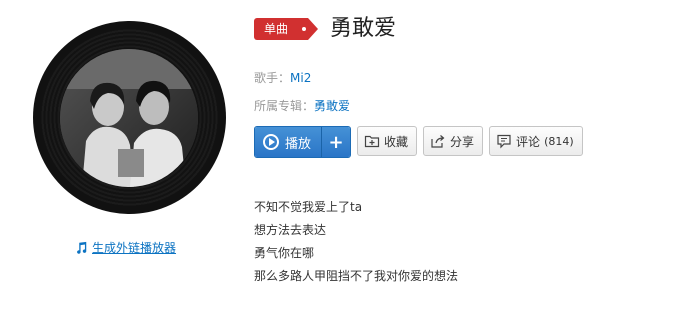  What do you see at coordinates (300, 78) in the screenshot?
I see `singer-link: Mi2` at bounding box center [300, 78].